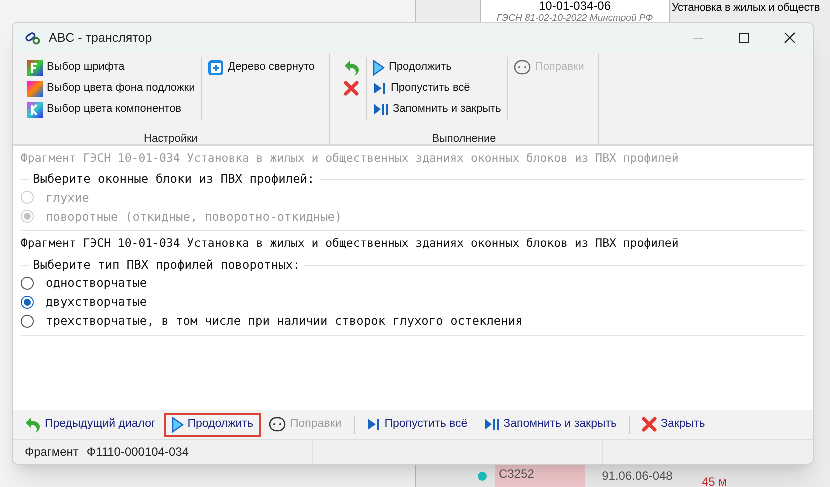  Describe the element at coordinates (464, 139) in the screenshot. I see `group-label: Выполнение` at that location.